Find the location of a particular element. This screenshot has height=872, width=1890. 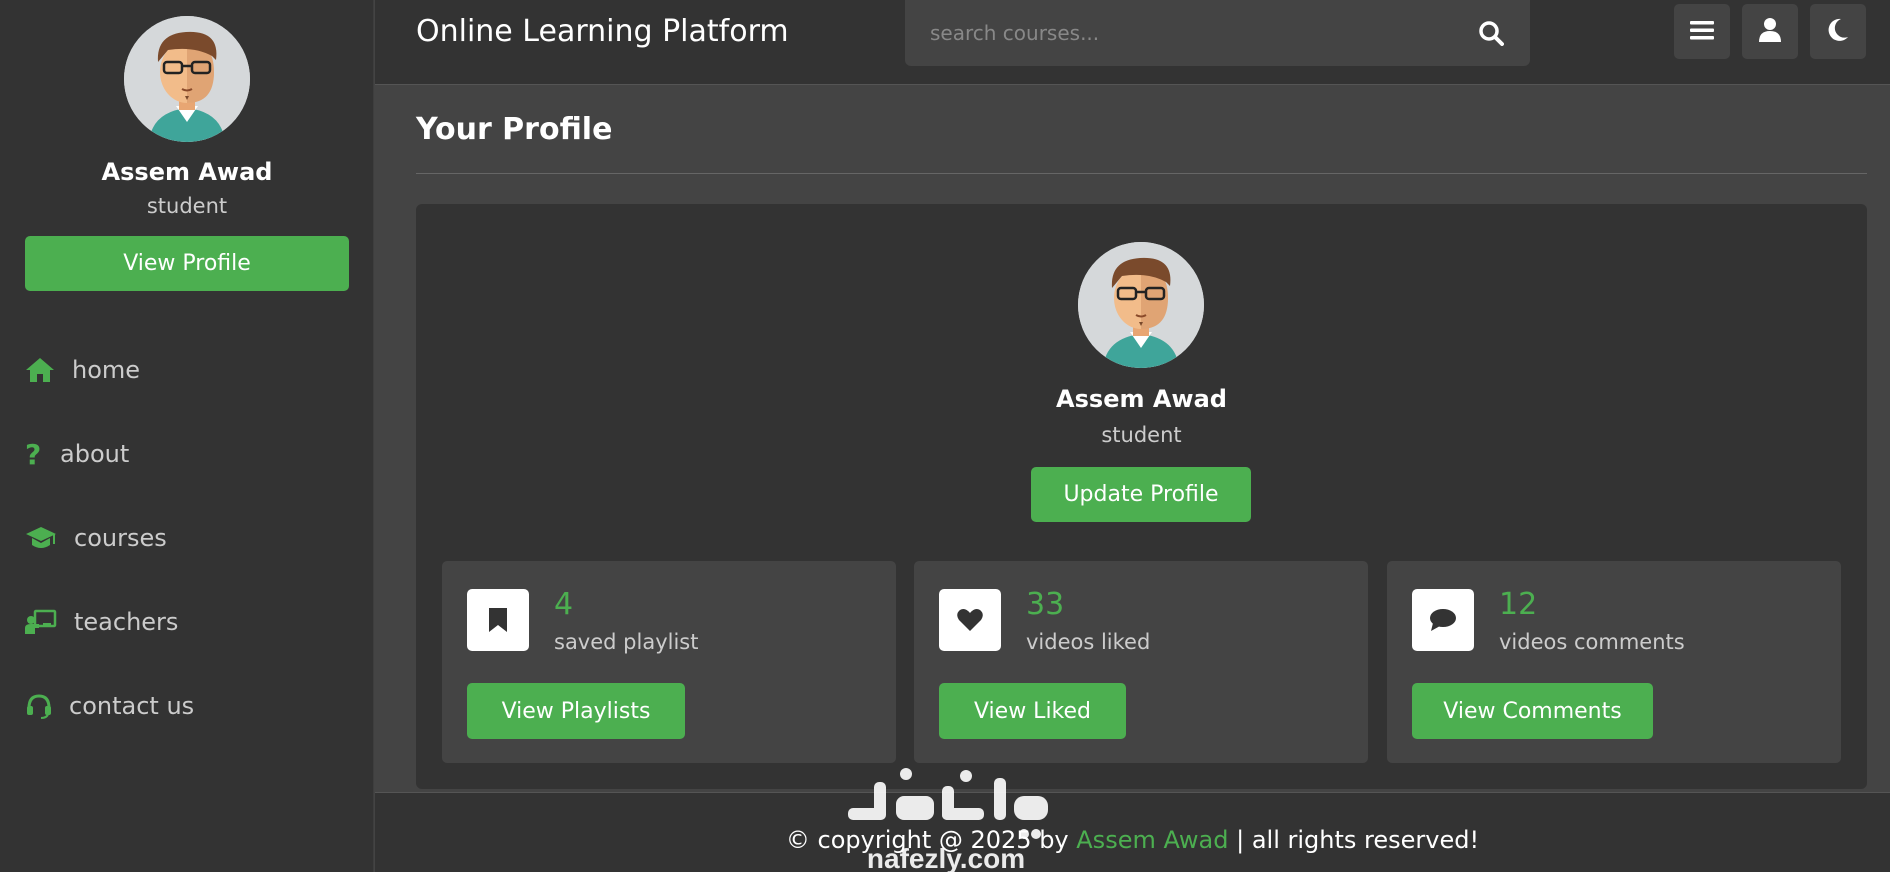

sidebar-user-role: student is located at coordinates (187, 206).